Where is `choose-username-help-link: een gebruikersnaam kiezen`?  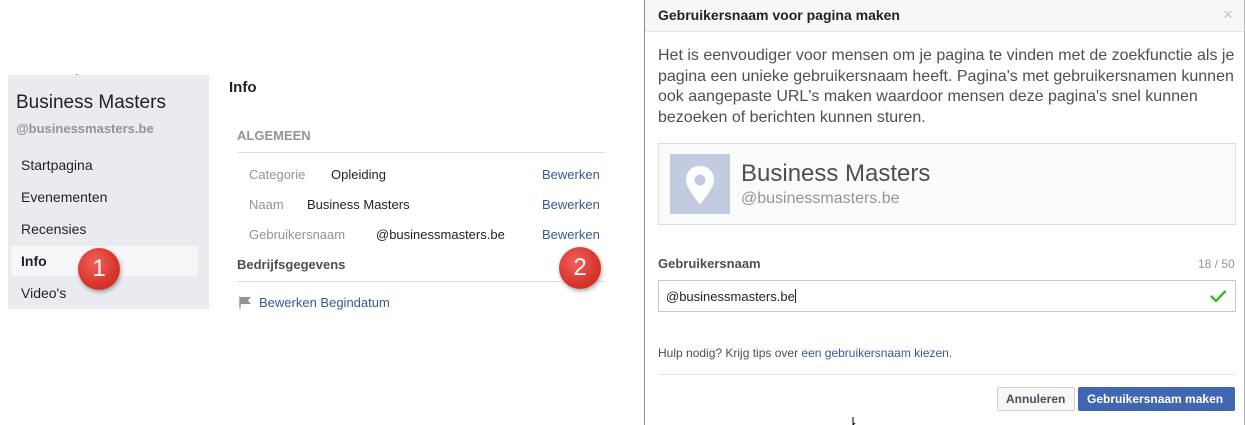 choose-username-help-link: een gebruikersnaam kiezen is located at coordinates (874, 353).